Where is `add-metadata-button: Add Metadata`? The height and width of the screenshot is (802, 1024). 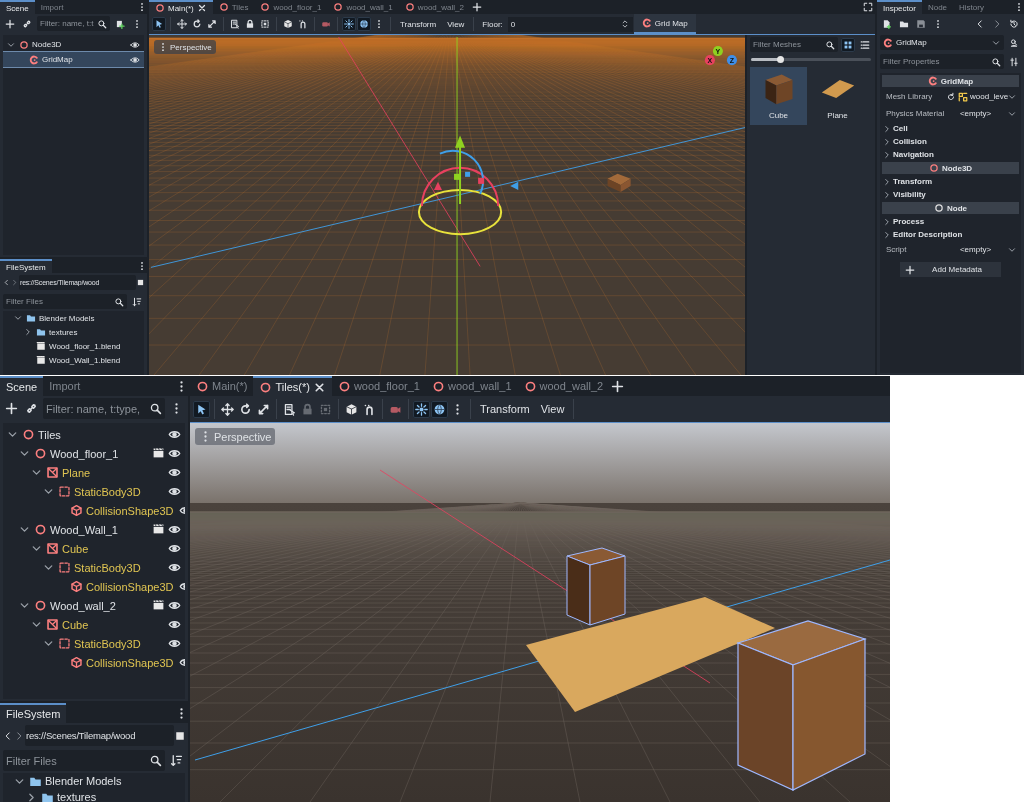 add-metadata-button: Add Metadata is located at coordinates (950, 269).